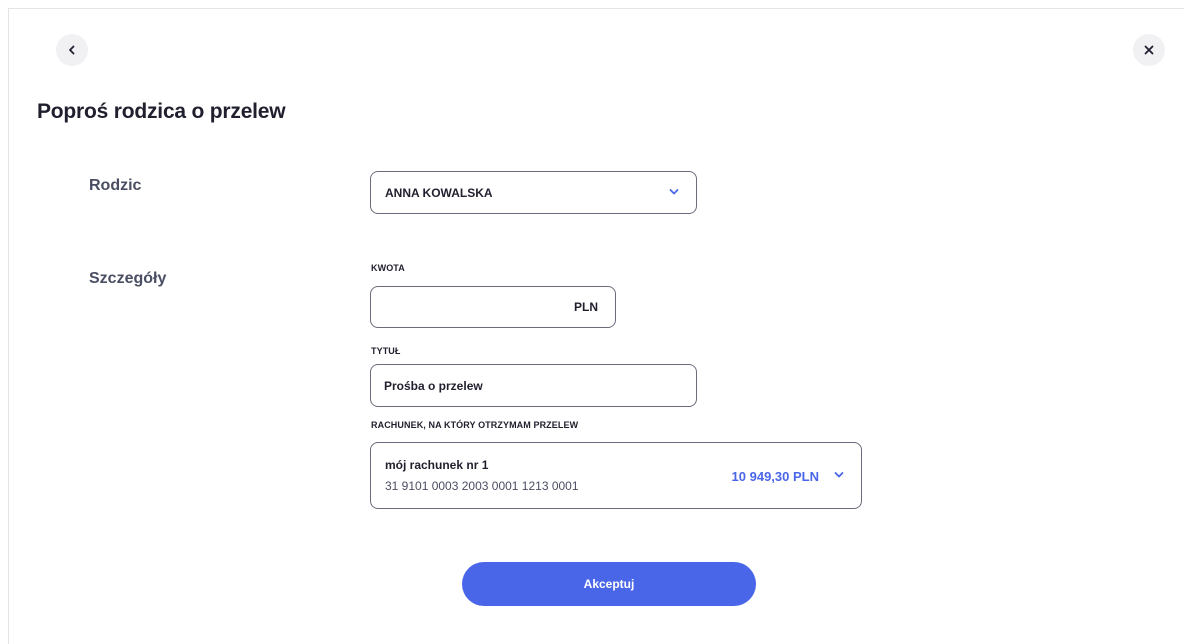 This screenshot has width=1184, height=644. I want to click on amount-input, so click(466, 307).